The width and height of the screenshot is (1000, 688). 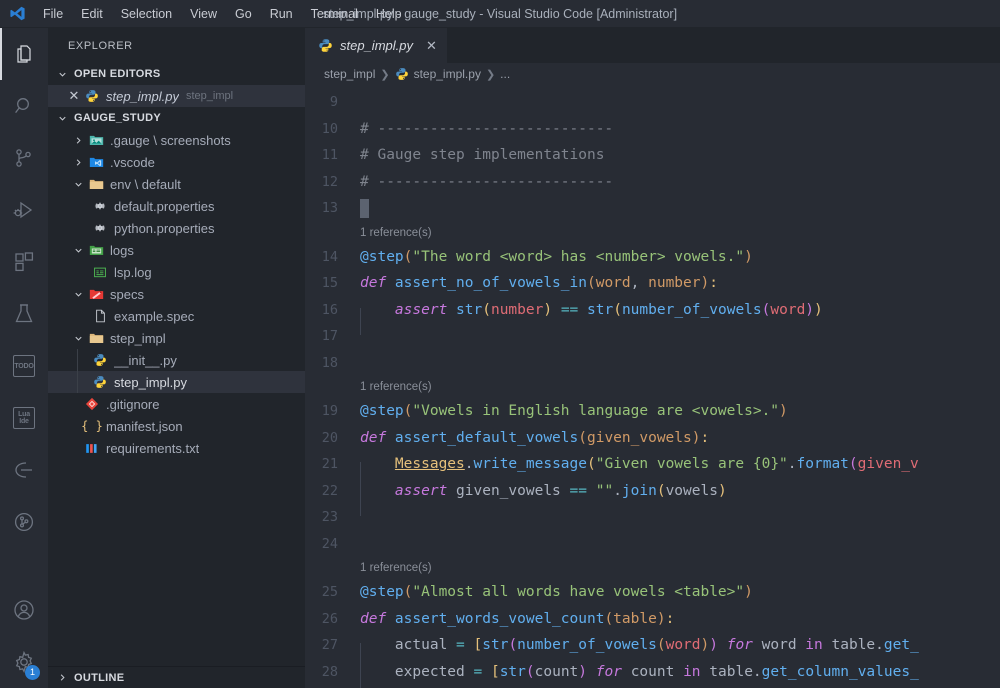 What do you see at coordinates (146, 14) in the screenshot?
I see `menu-selection: Selection` at bounding box center [146, 14].